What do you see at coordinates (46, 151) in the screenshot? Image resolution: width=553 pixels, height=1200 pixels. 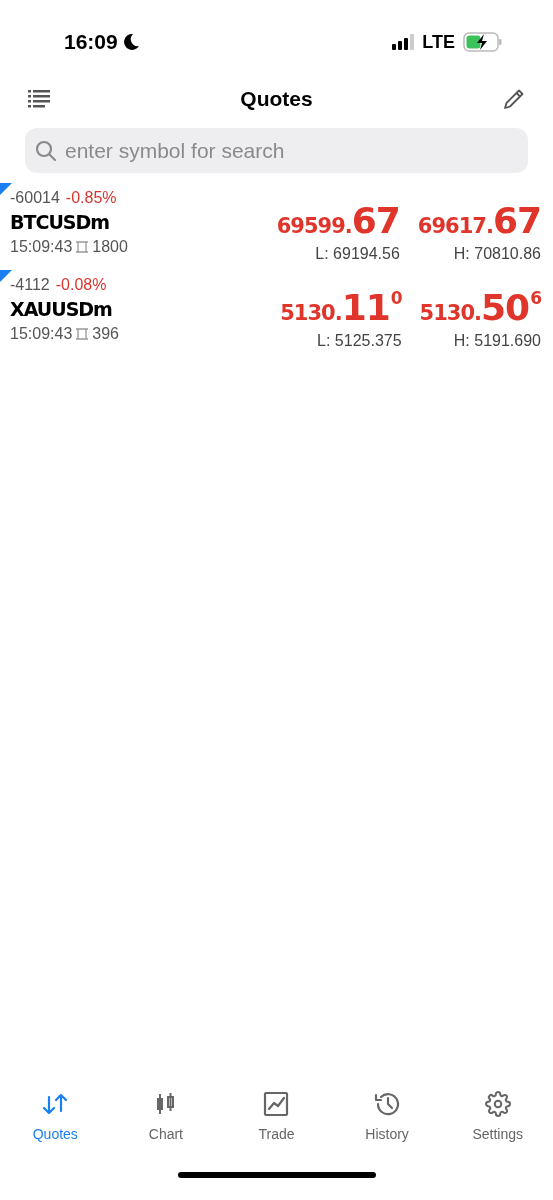 I see `search-icon` at bounding box center [46, 151].